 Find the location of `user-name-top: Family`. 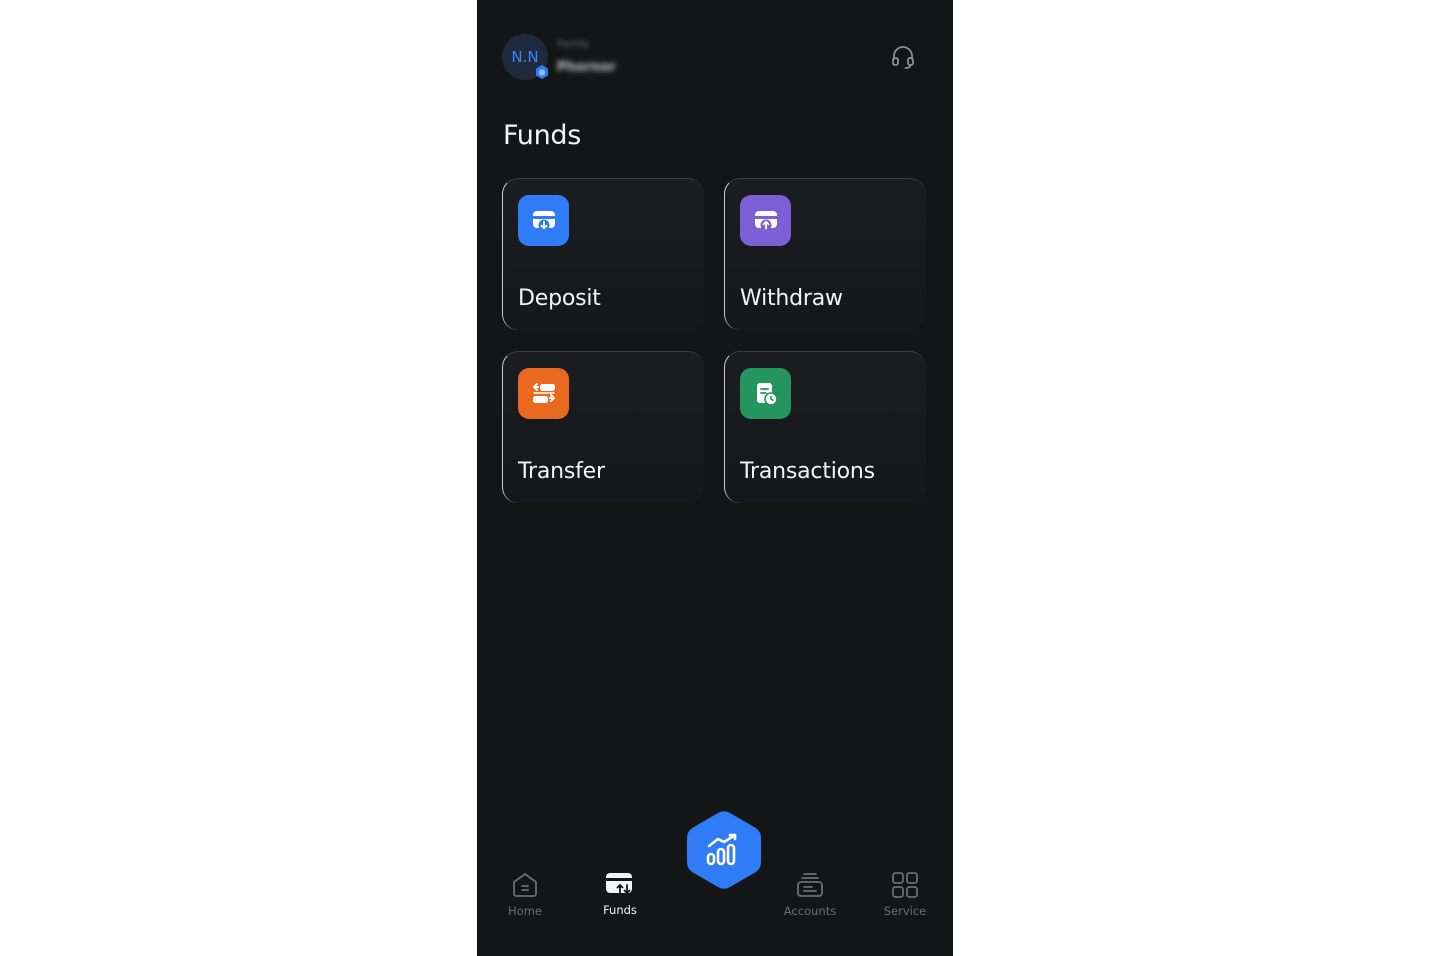

user-name-top: Family is located at coordinates (573, 44).